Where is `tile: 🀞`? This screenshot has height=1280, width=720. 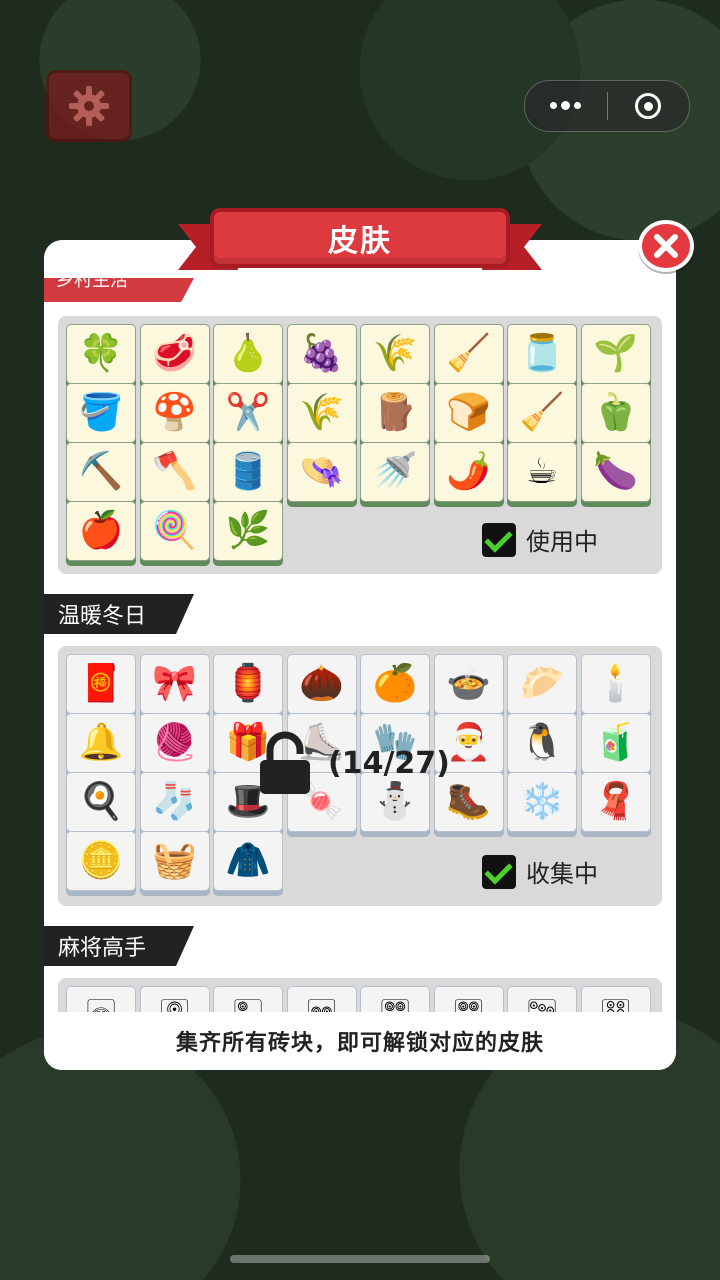 tile: 🀞 is located at coordinates (468, 999).